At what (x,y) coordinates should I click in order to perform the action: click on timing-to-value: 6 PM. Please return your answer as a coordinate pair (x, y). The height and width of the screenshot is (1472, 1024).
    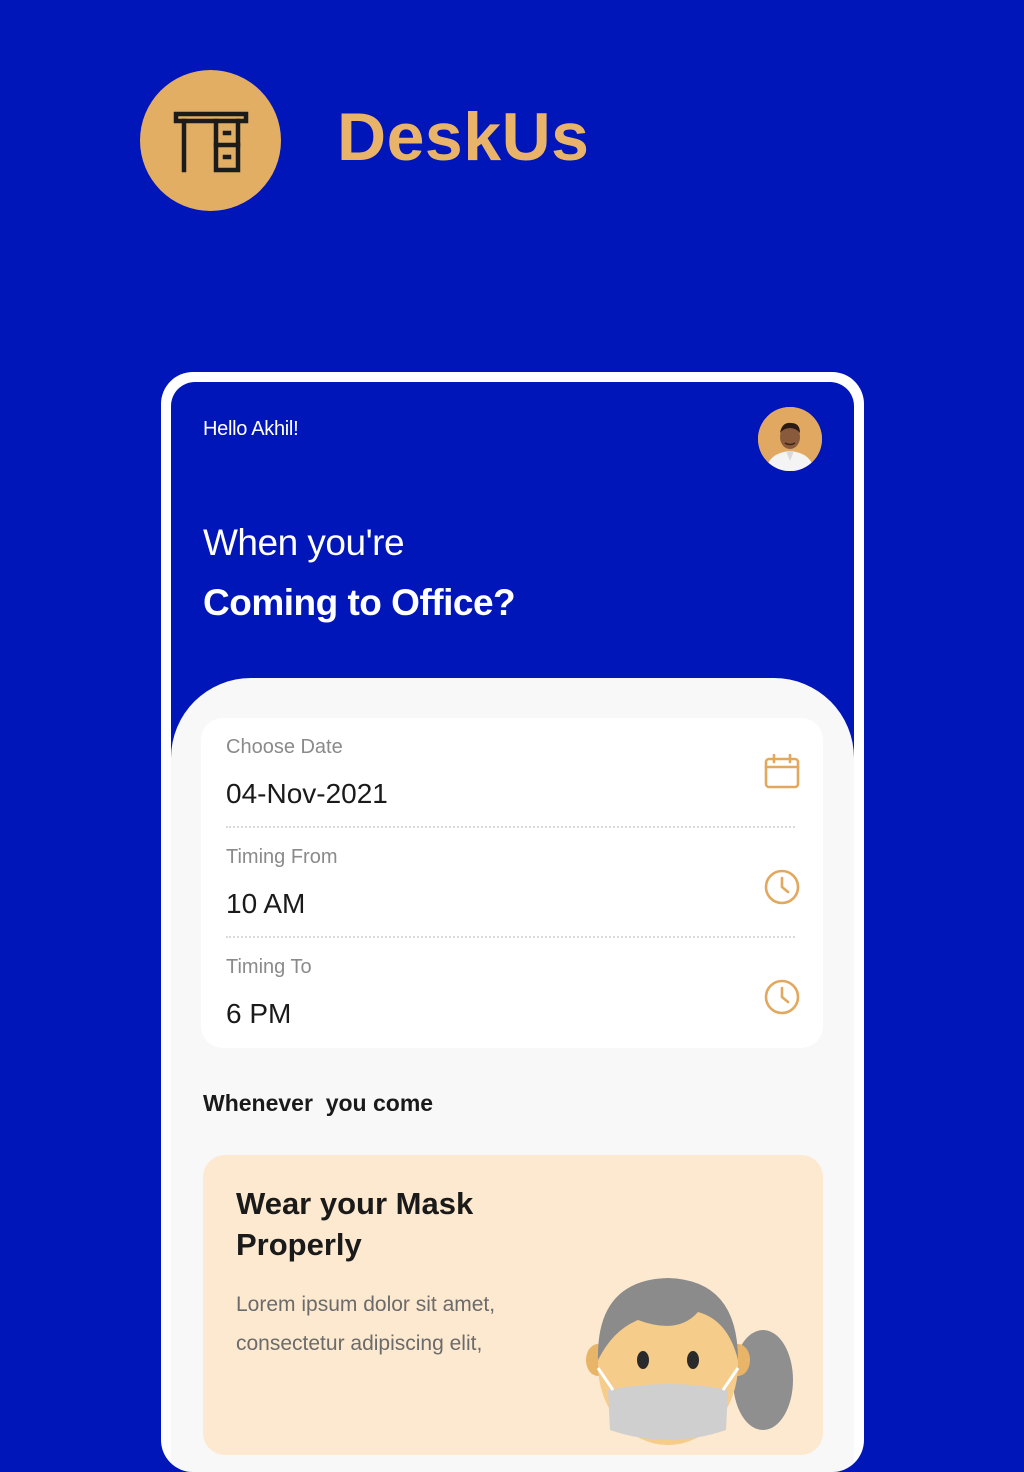
    Looking at the image, I should click on (259, 1013).